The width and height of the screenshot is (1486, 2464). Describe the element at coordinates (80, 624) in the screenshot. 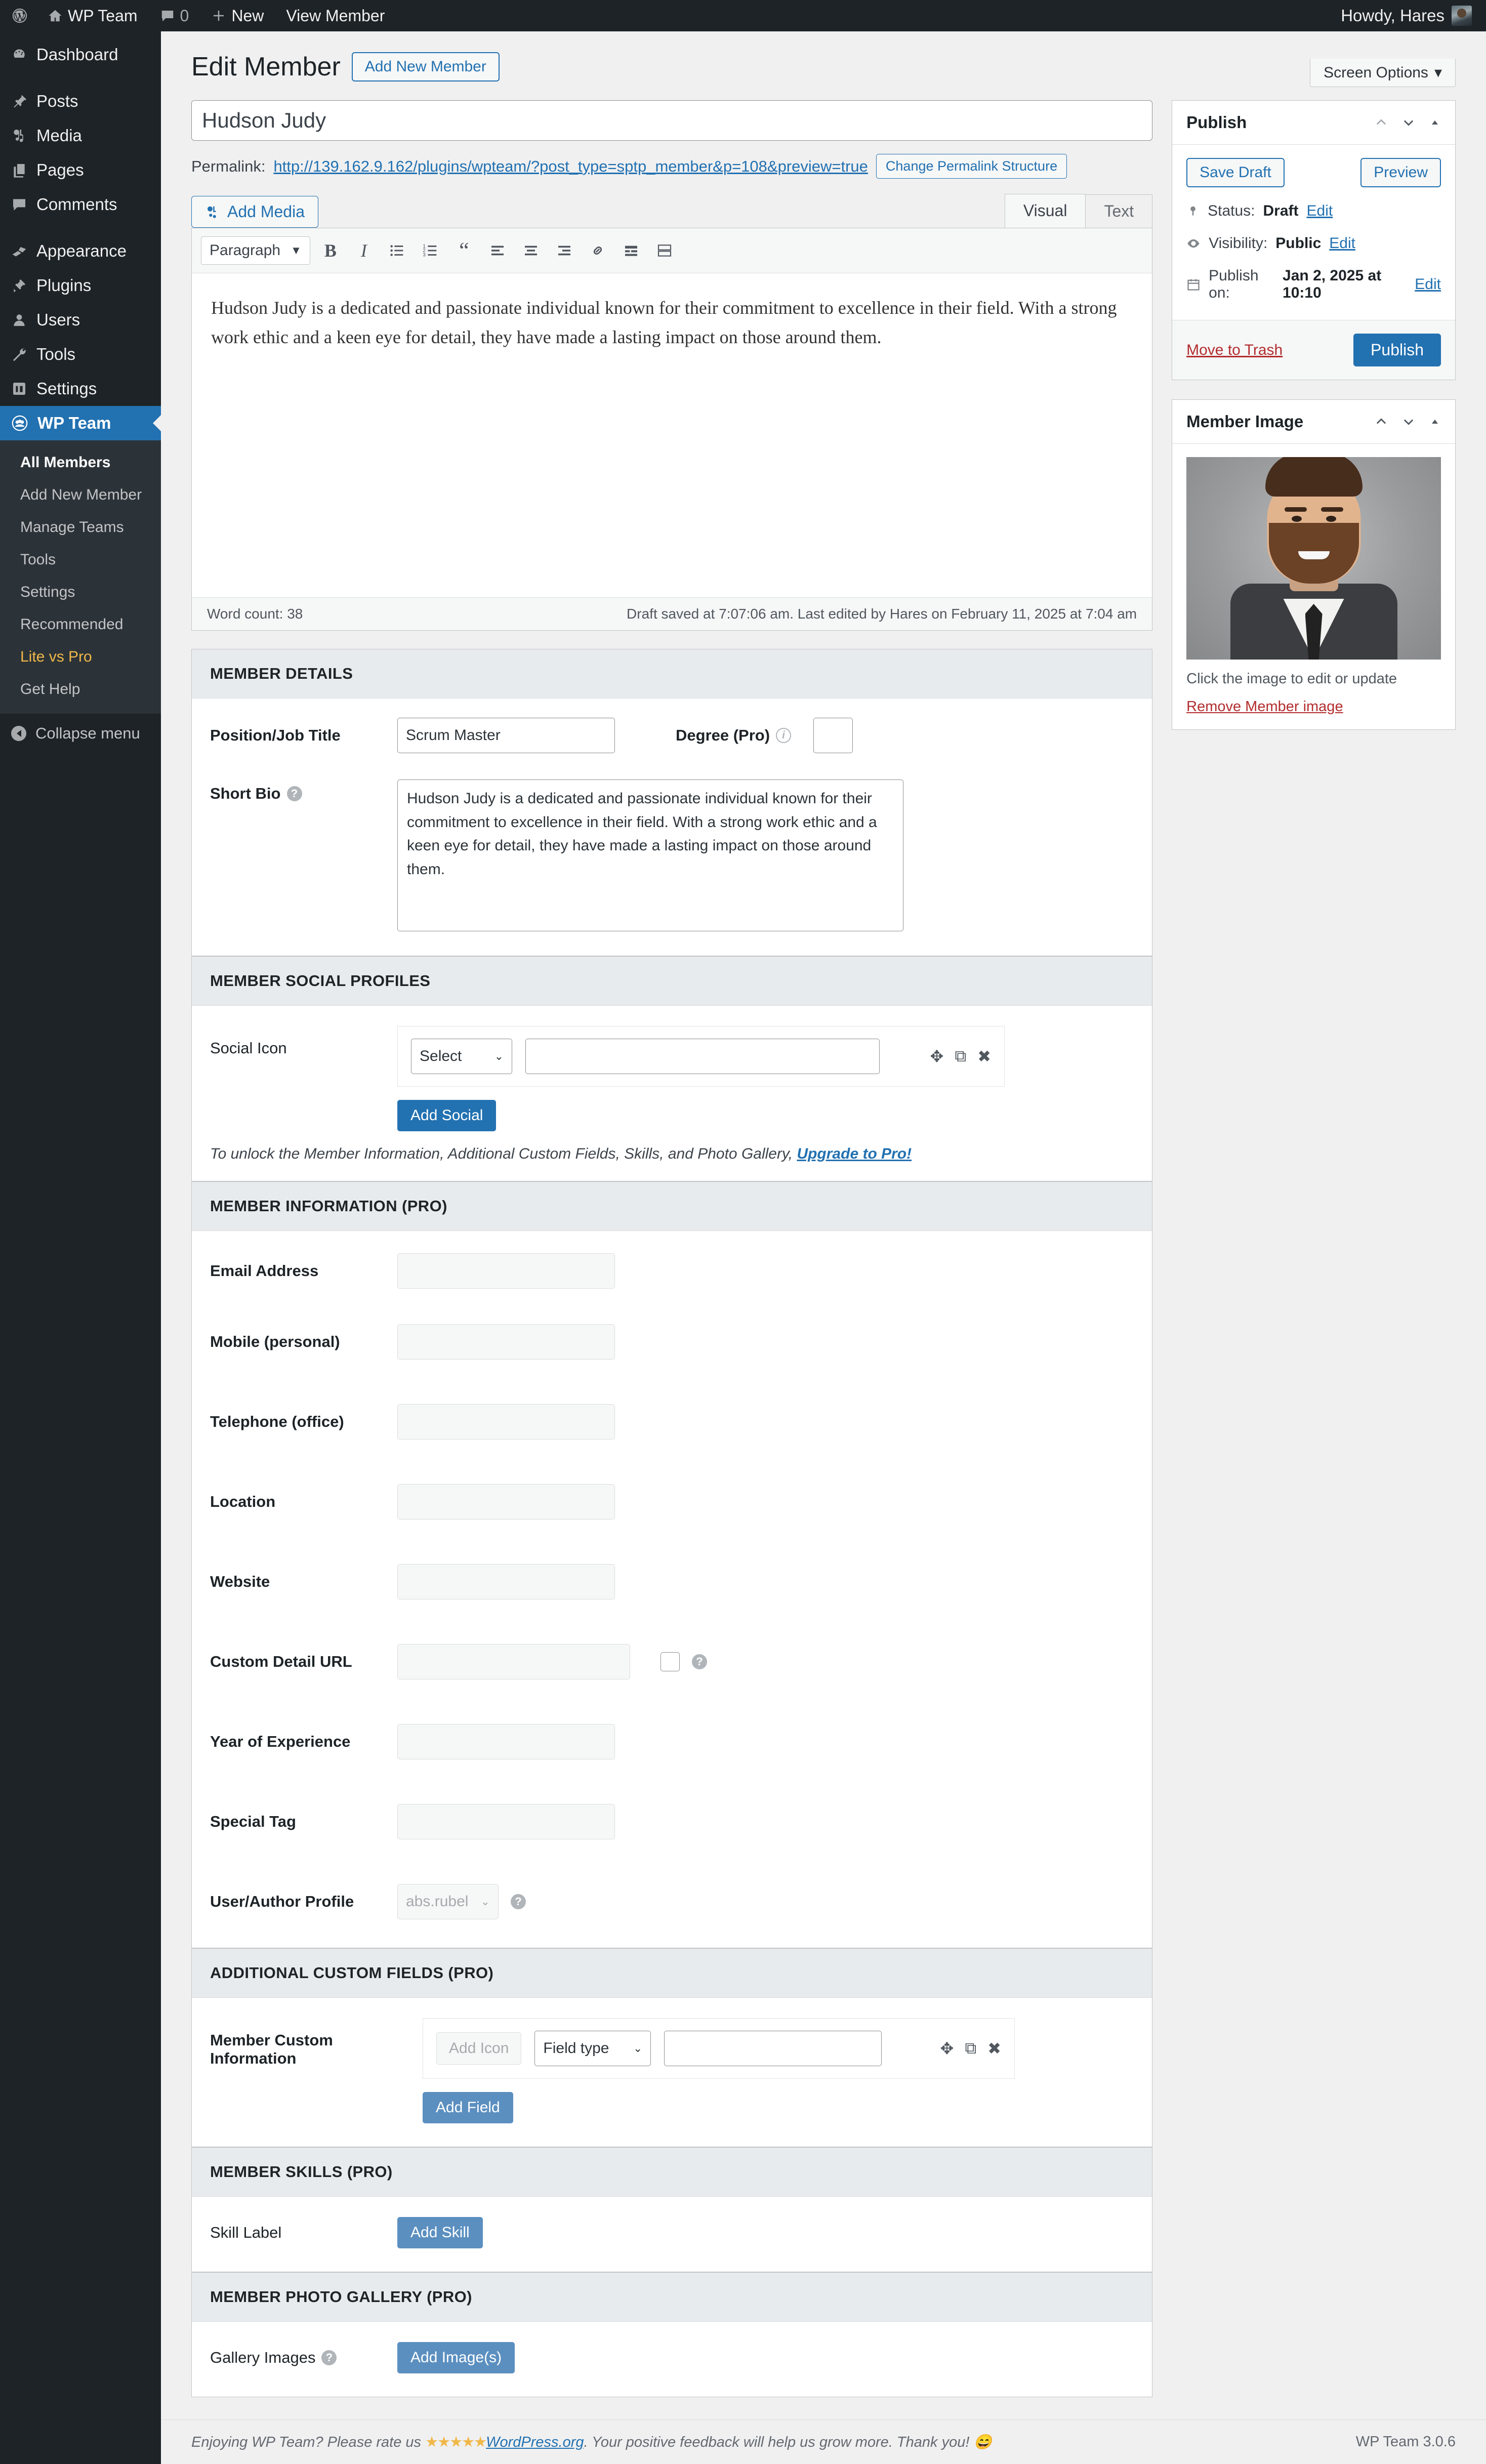

I see `submenu-item-recommended: Recommended` at that location.